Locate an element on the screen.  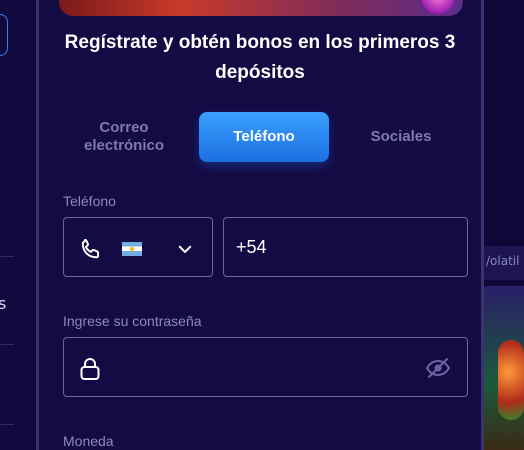
argentina-flag-icon is located at coordinates (132, 249).